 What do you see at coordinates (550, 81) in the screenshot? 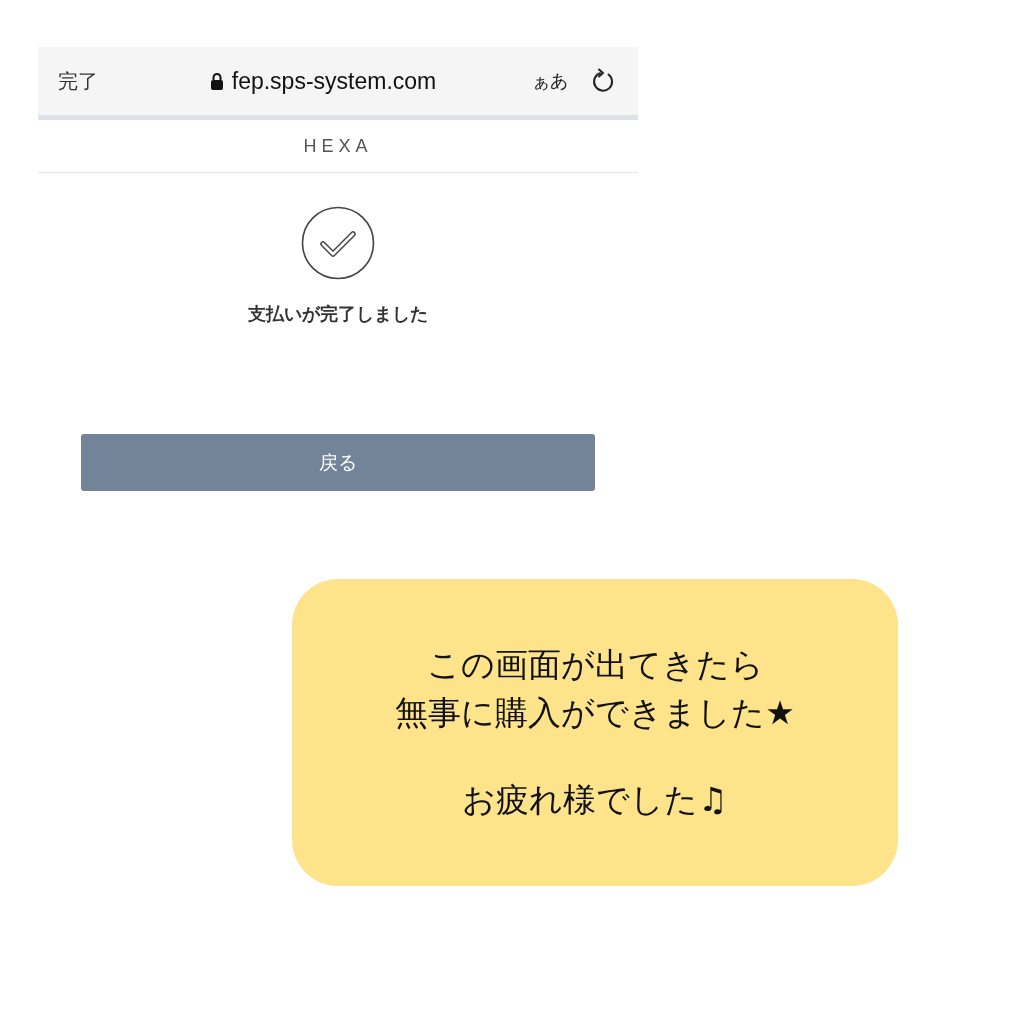
I see `text-size-button: ぁあ` at bounding box center [550, 81].